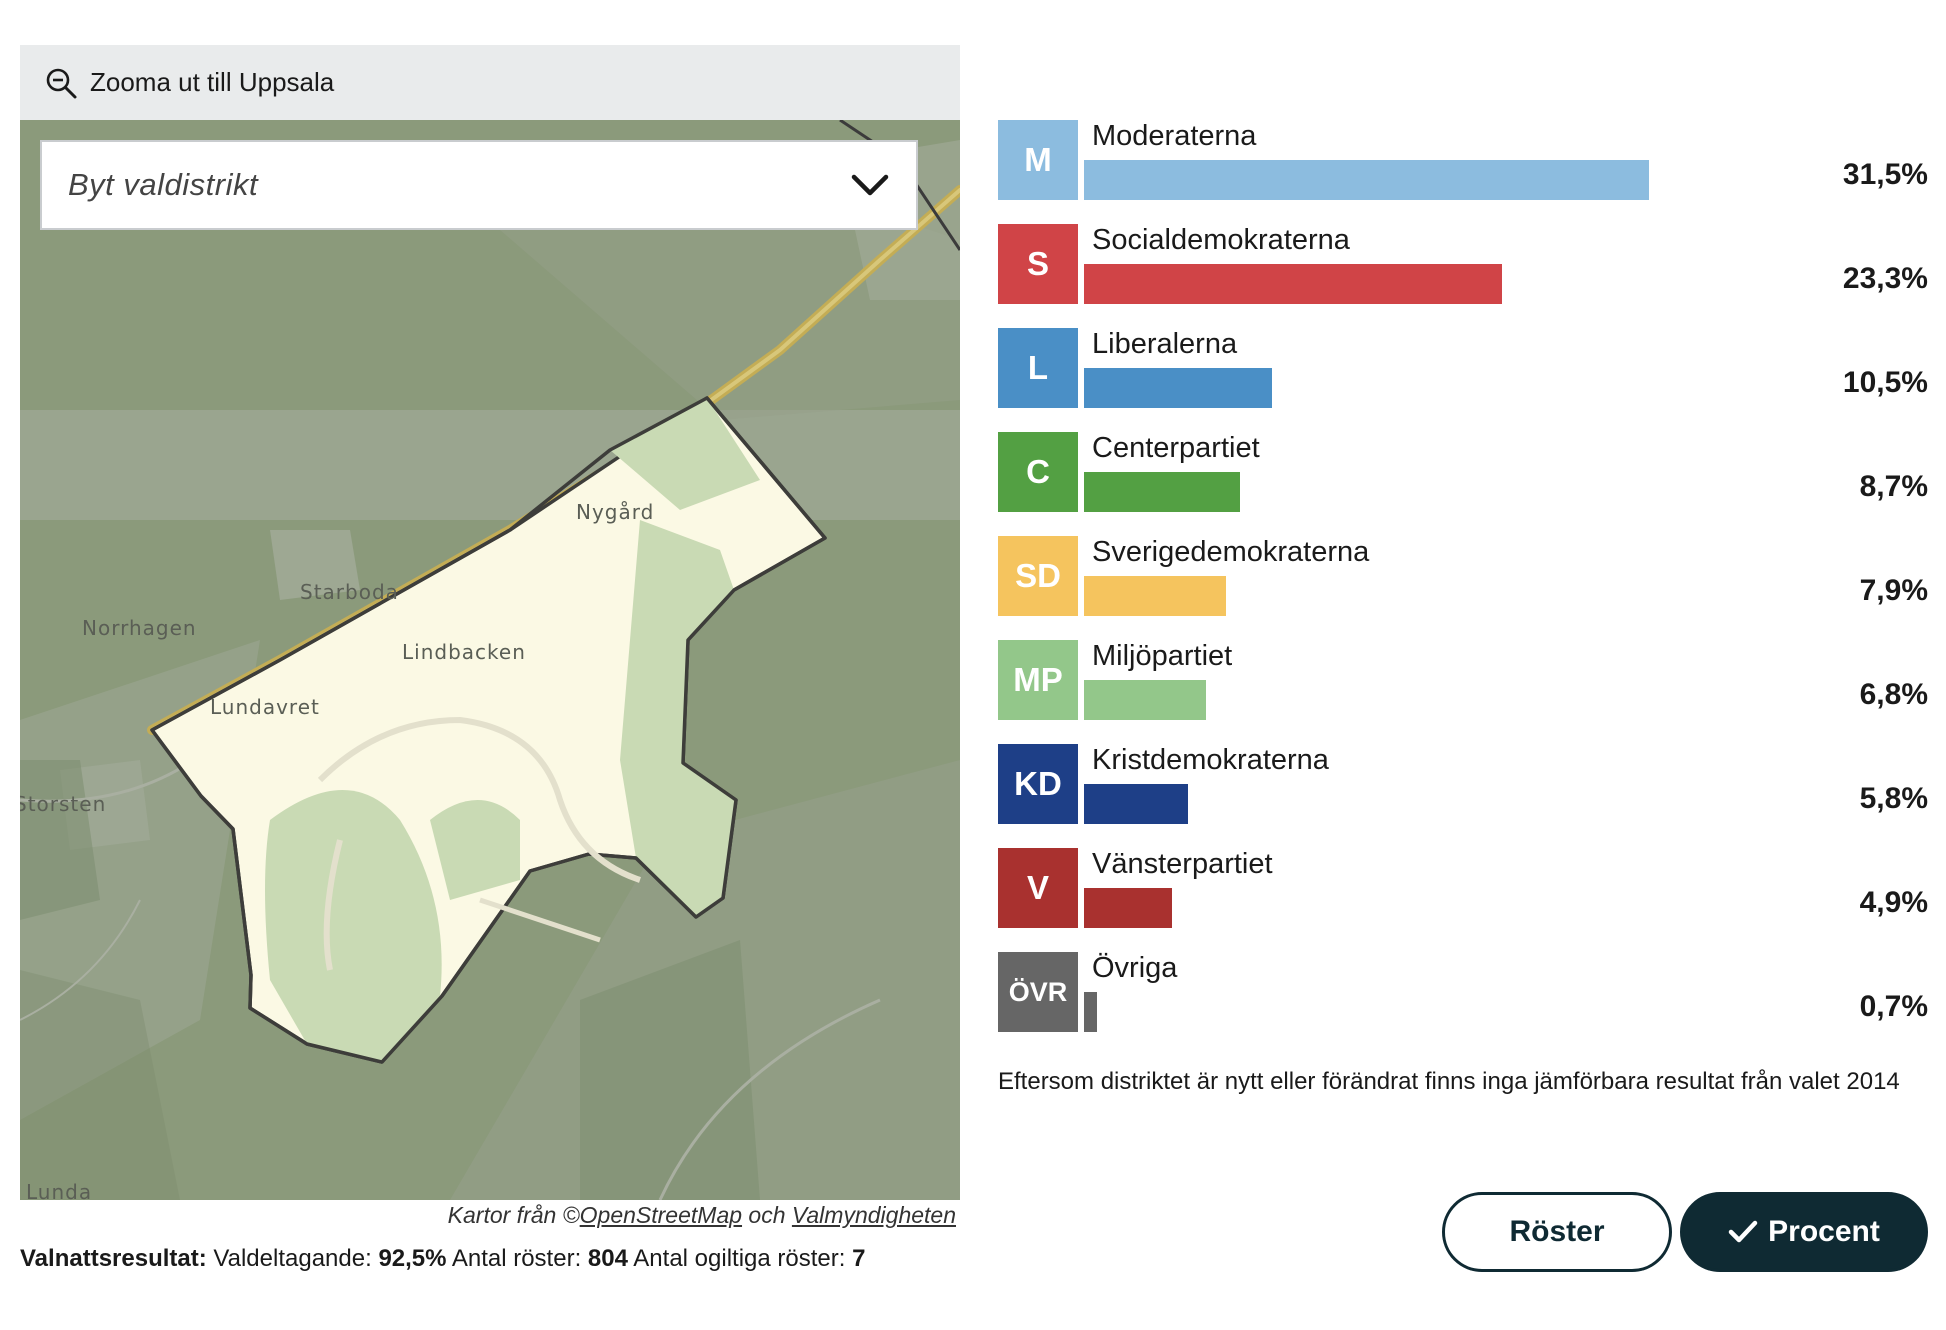 This screenshot has height=1330, width=1946. Describe the element at coordinates (870, 185) in the screenshot. I see `chevron-down-icon` at that location.